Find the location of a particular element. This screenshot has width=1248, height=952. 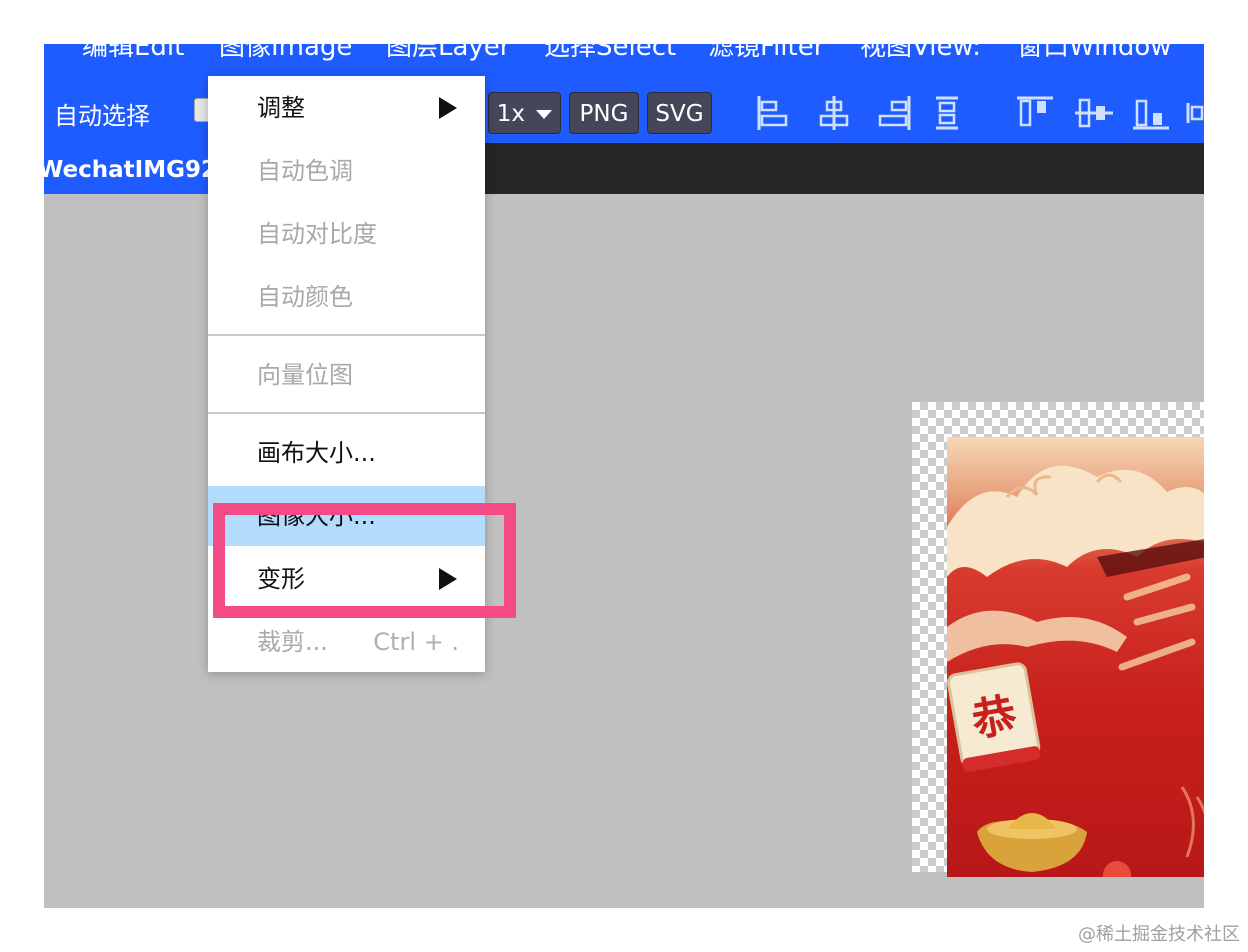

zoom-label: 1x is located at coordinates (510, 114).